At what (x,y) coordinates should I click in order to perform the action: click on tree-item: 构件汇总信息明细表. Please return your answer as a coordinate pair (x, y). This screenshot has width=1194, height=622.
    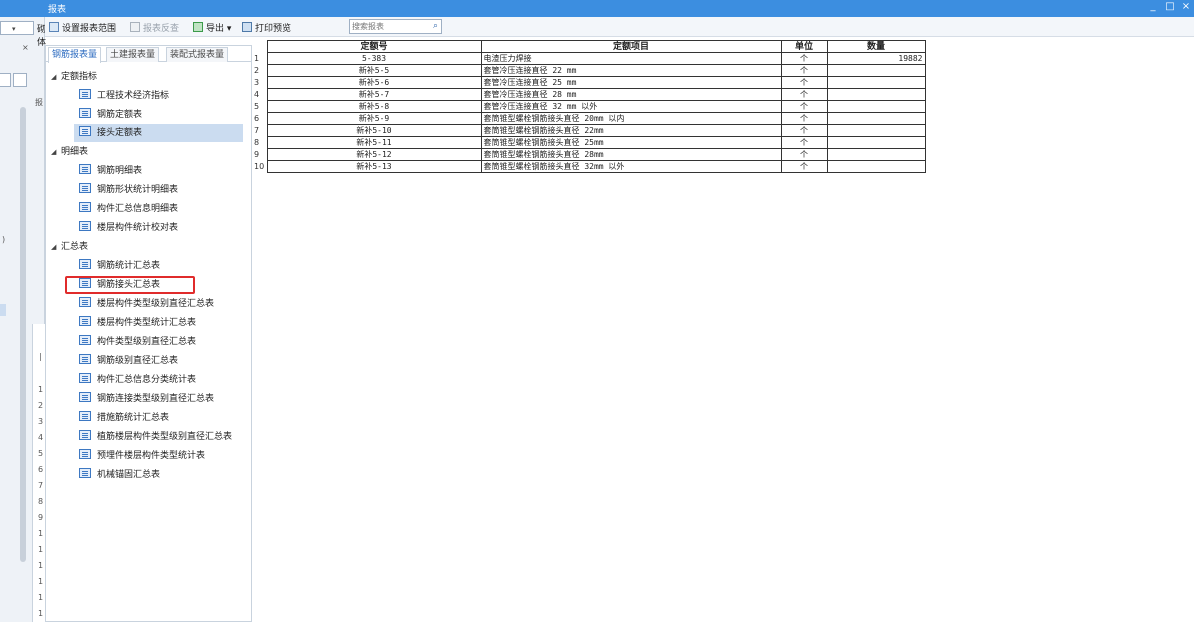
    Looking at the image, I should click on (128, 209).